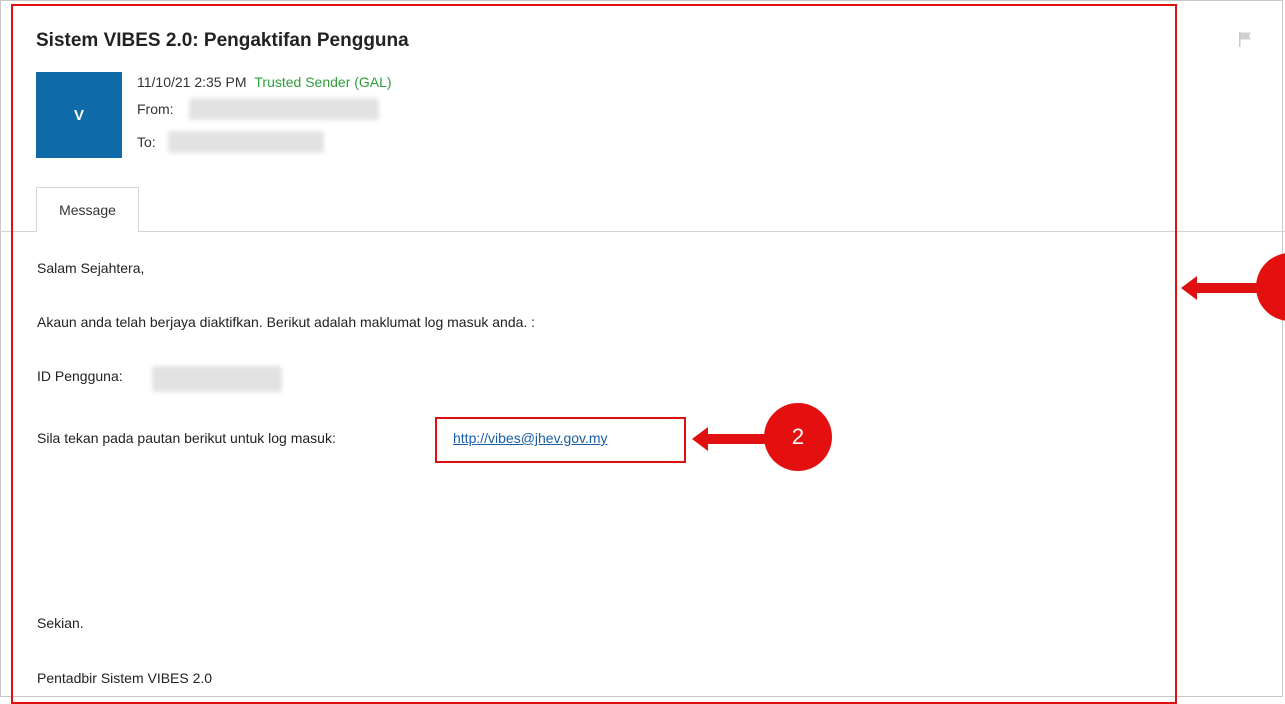  Describe the element at coordinates (1245, 39) in the screenshot. I see `flag-icon` at that location.